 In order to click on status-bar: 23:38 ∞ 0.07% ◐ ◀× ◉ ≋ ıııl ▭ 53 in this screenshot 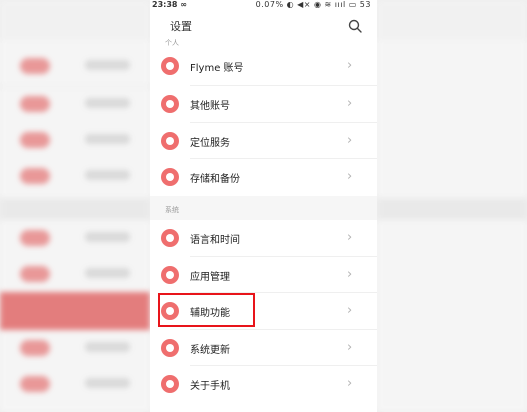, I will do `click(263, 6)`.